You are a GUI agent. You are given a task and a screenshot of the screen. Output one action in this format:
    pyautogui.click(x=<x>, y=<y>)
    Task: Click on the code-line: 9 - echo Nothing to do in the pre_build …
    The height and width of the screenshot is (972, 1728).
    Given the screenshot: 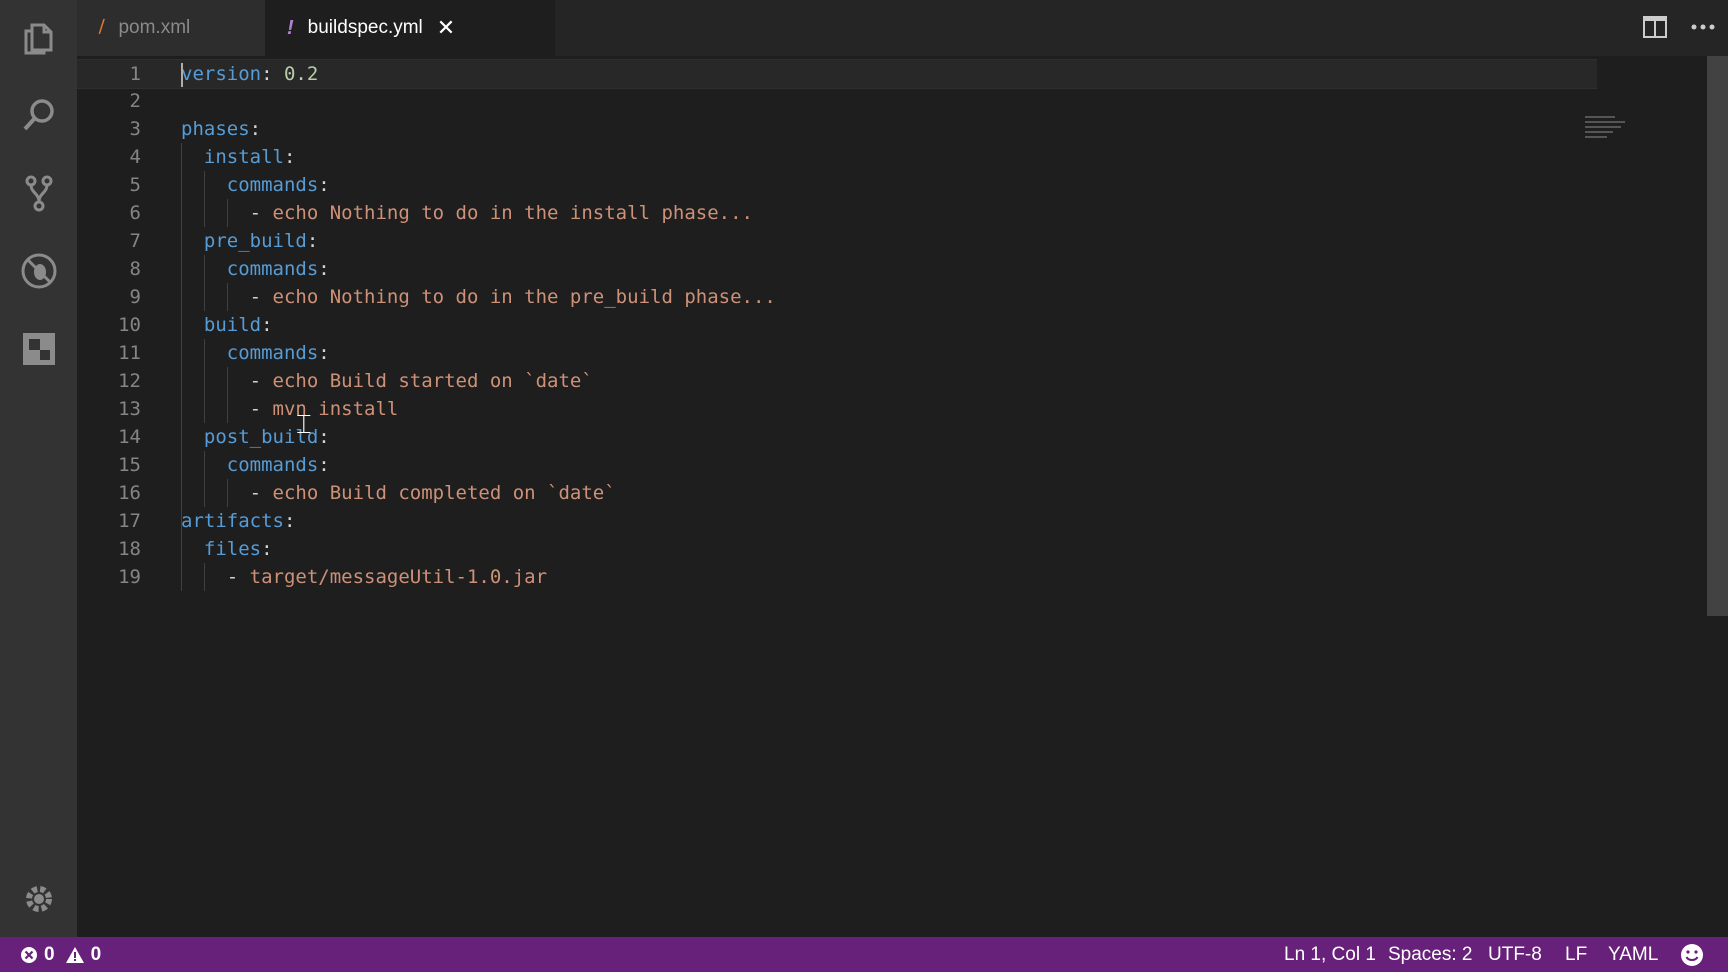 What is the action you would take?
    pyautogui.click(x=837, y=297)
    